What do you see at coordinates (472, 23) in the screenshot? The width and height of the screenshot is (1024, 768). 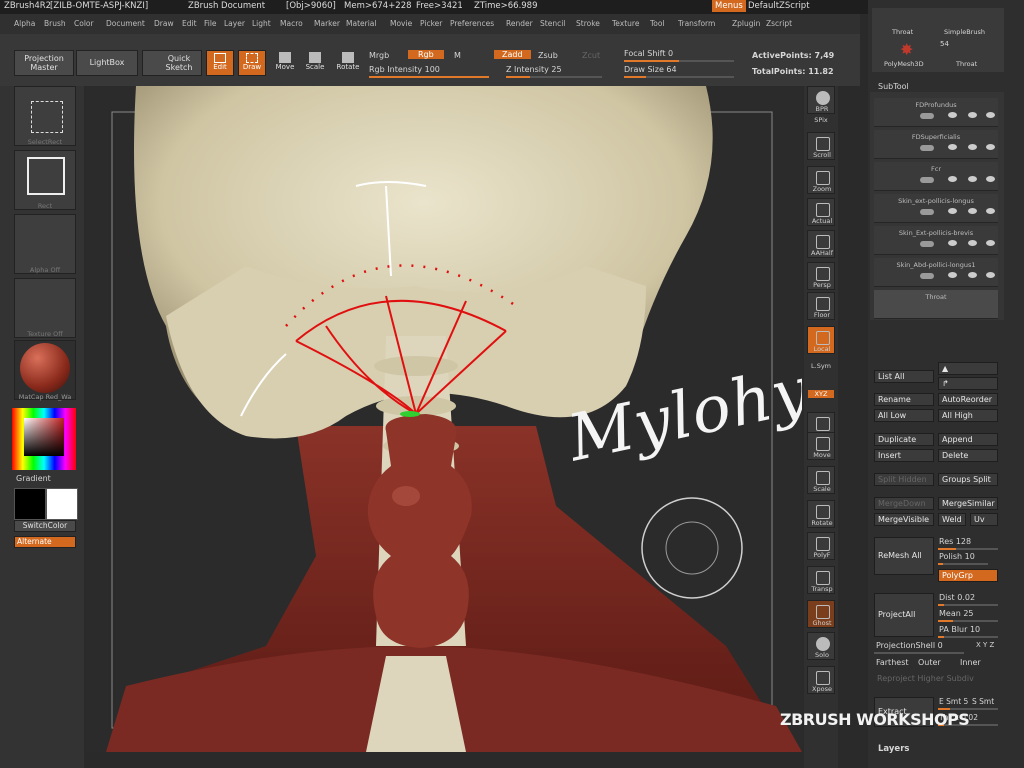 I see `menu-item-preferences: Preferences` at bounding box center [472, 23].